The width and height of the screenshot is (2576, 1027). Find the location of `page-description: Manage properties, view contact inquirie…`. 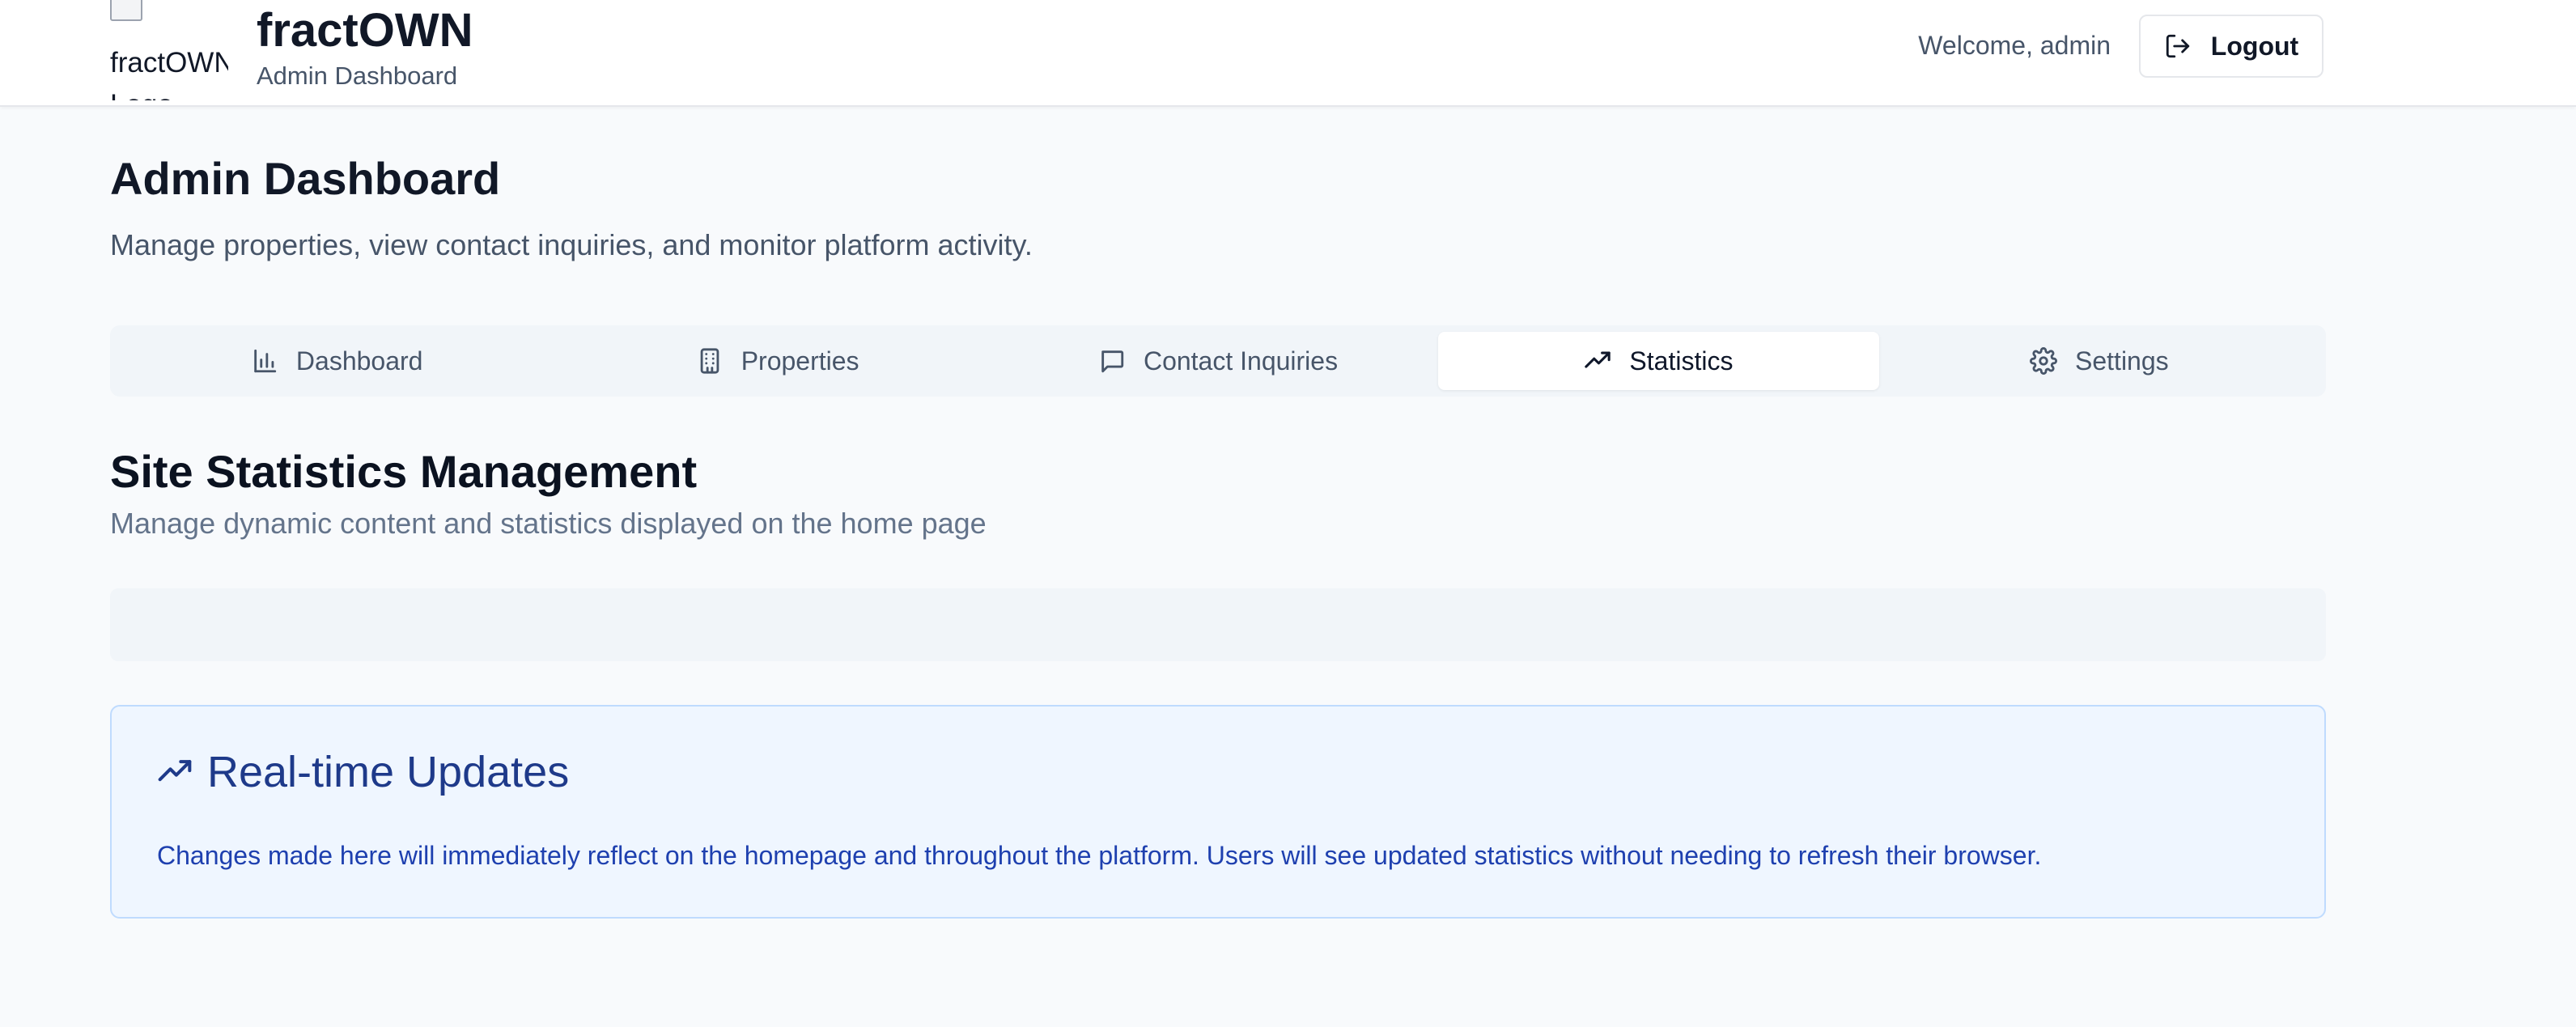

page-description: Manage properties, view contact inquirie… is located at coordinates (571, 244).